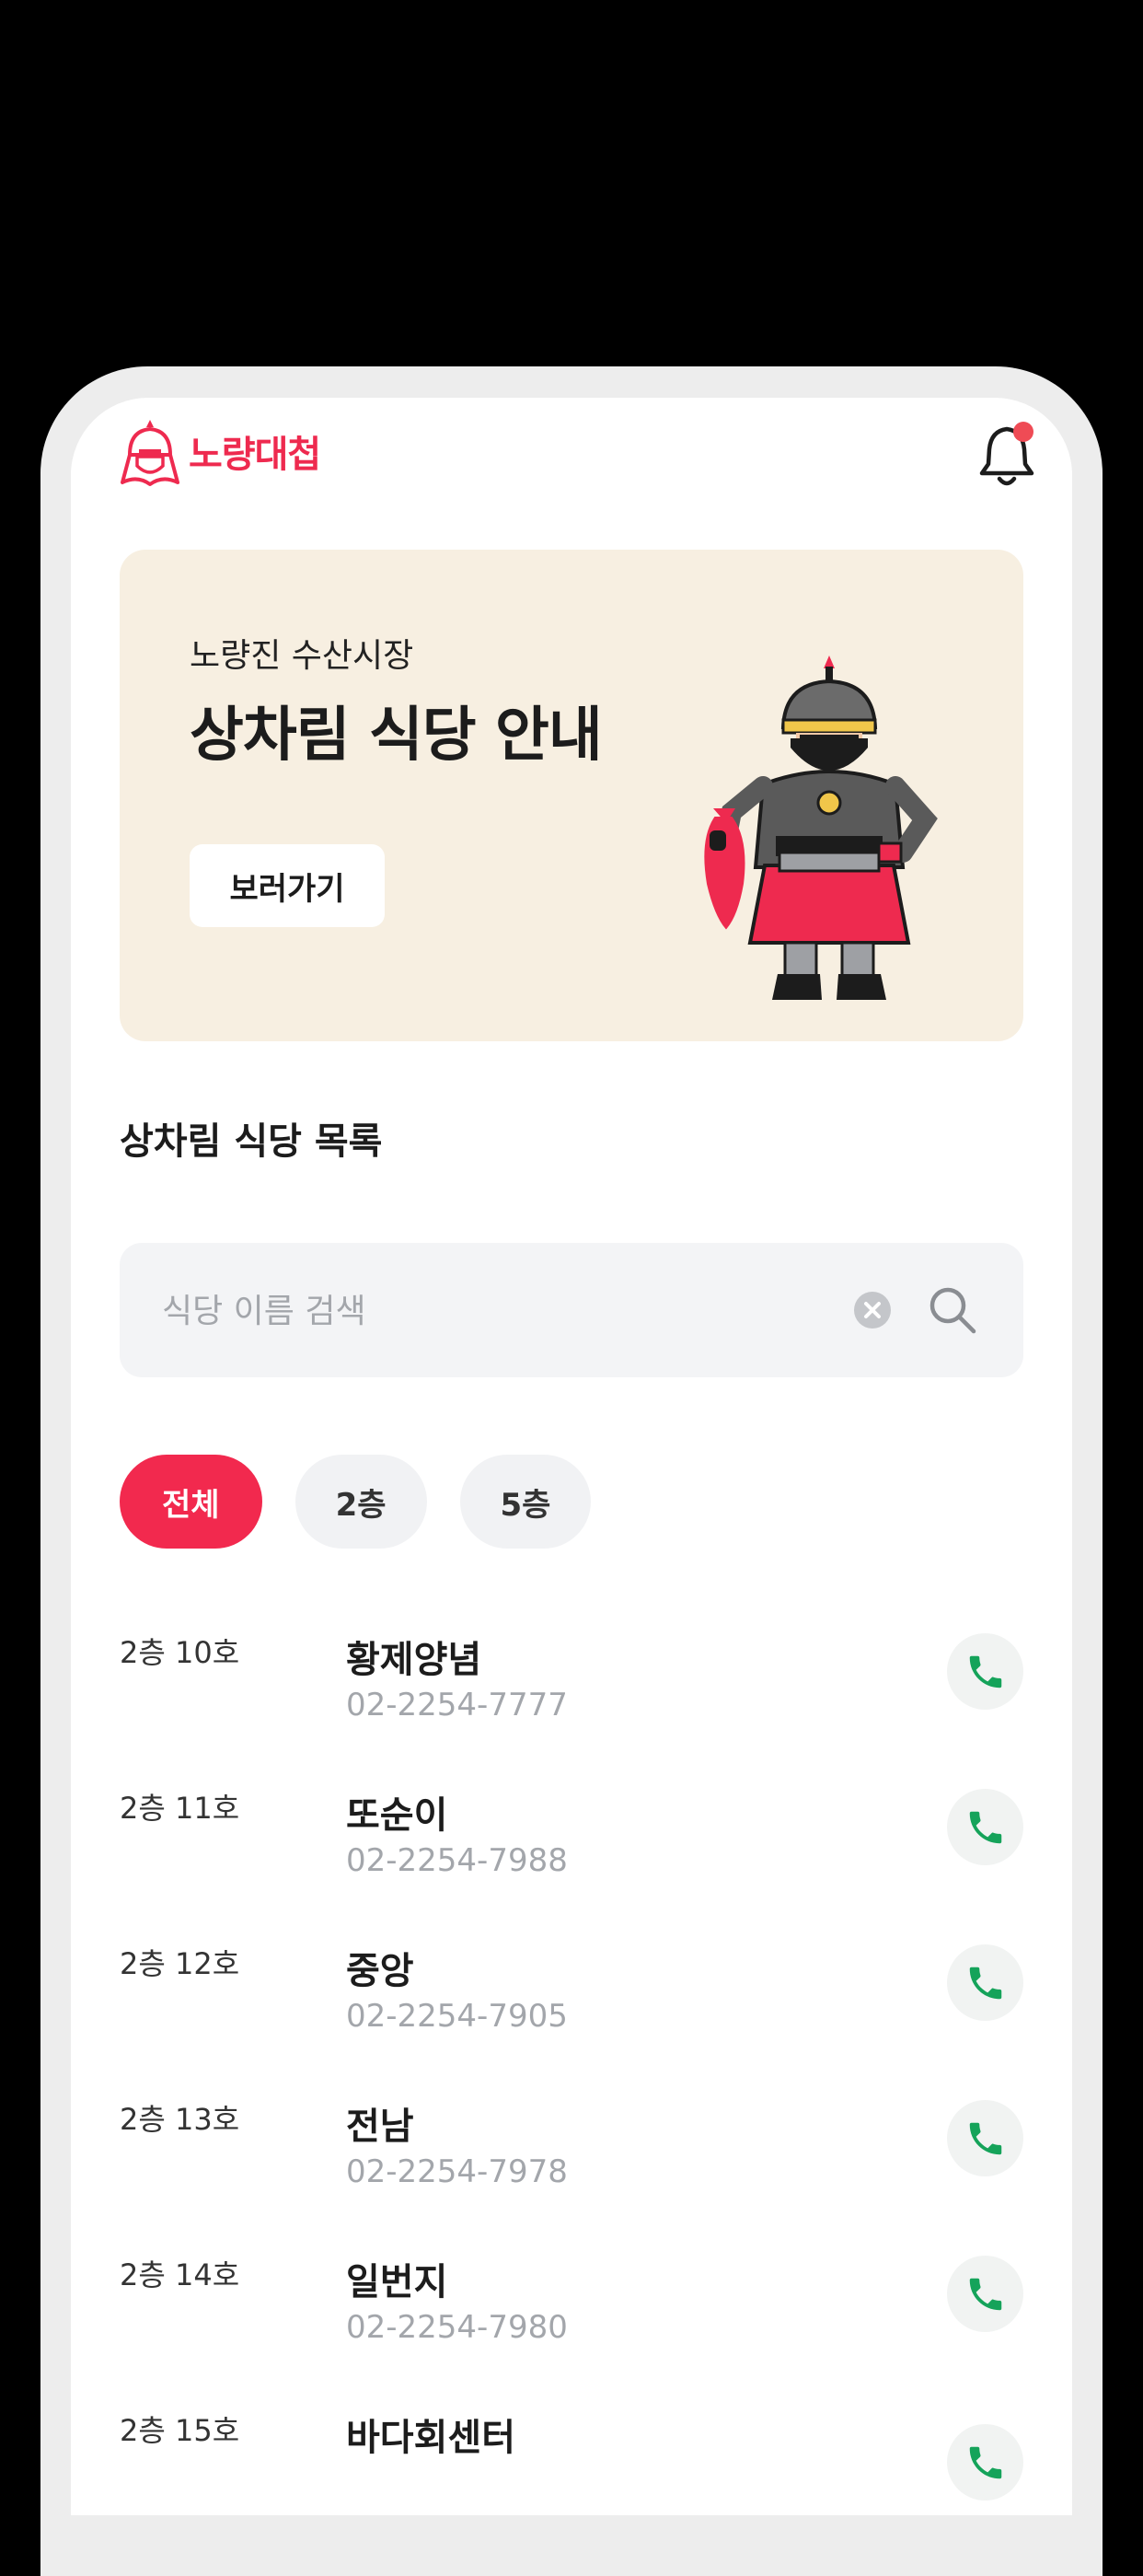  I want to click on banner-title: 상차림 식당 안내, so click(396, 736).